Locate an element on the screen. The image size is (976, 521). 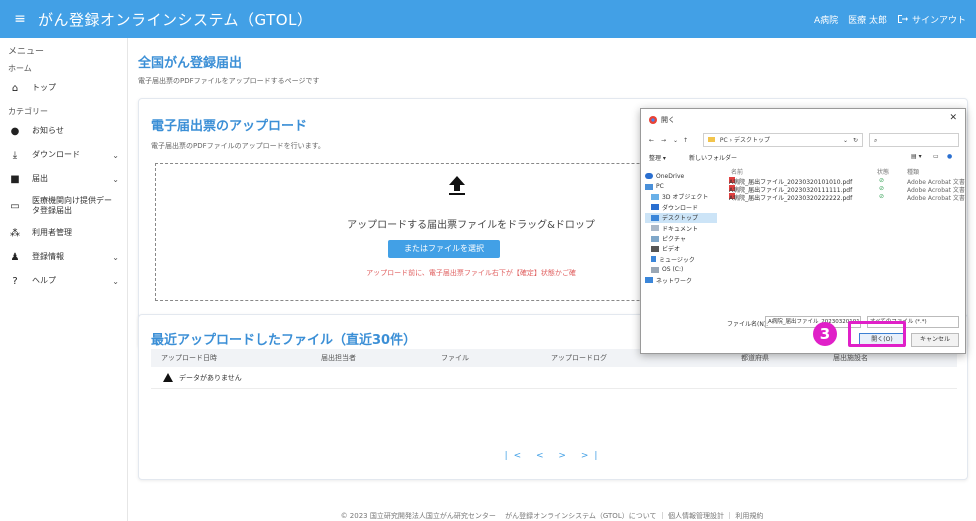
column-header: 届出担当者 is located at coordinates (338, 358).